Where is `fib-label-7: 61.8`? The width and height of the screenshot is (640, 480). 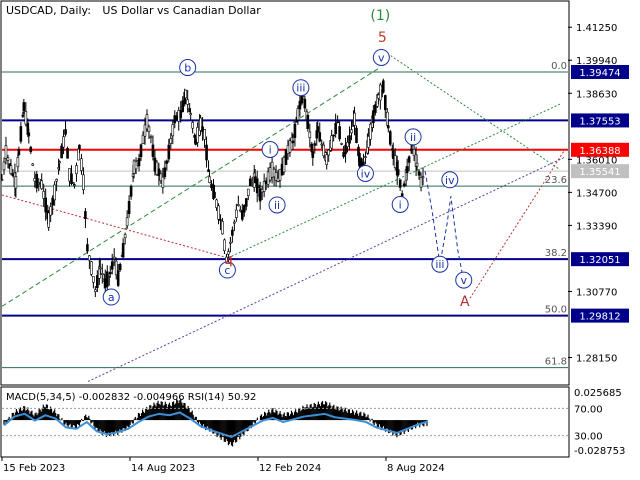 fib-label-7: 61.8 is located at coordinates (556, 362).